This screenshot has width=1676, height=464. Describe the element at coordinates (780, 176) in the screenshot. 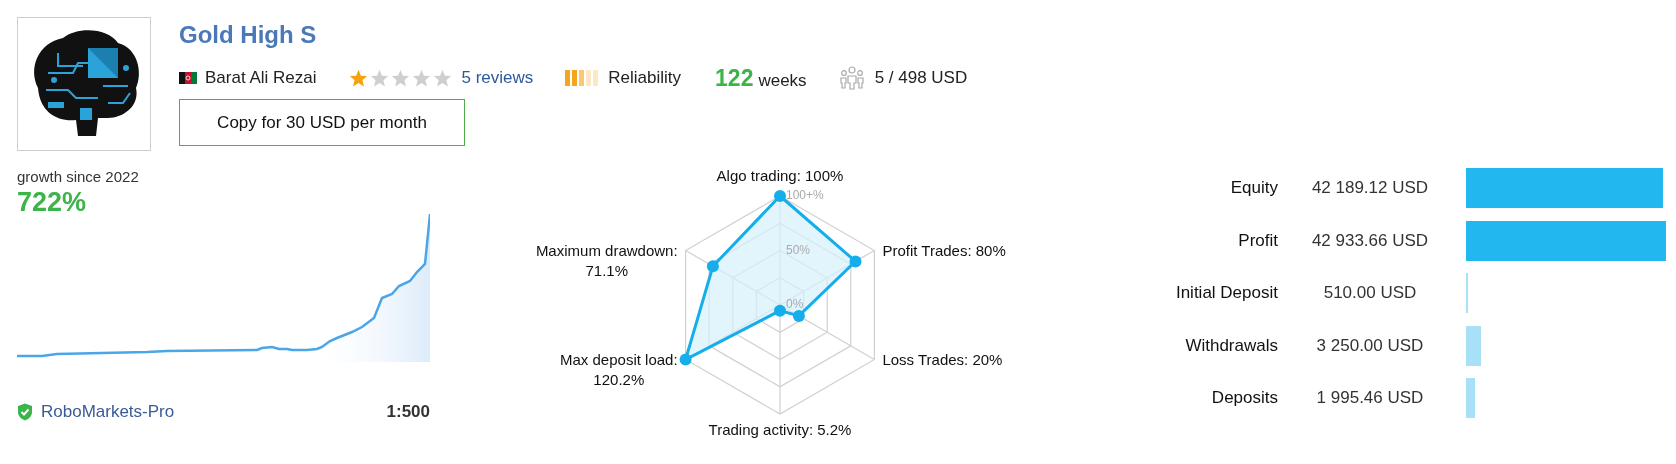

I see `axis-label: Algo trading: 100%` at that location.